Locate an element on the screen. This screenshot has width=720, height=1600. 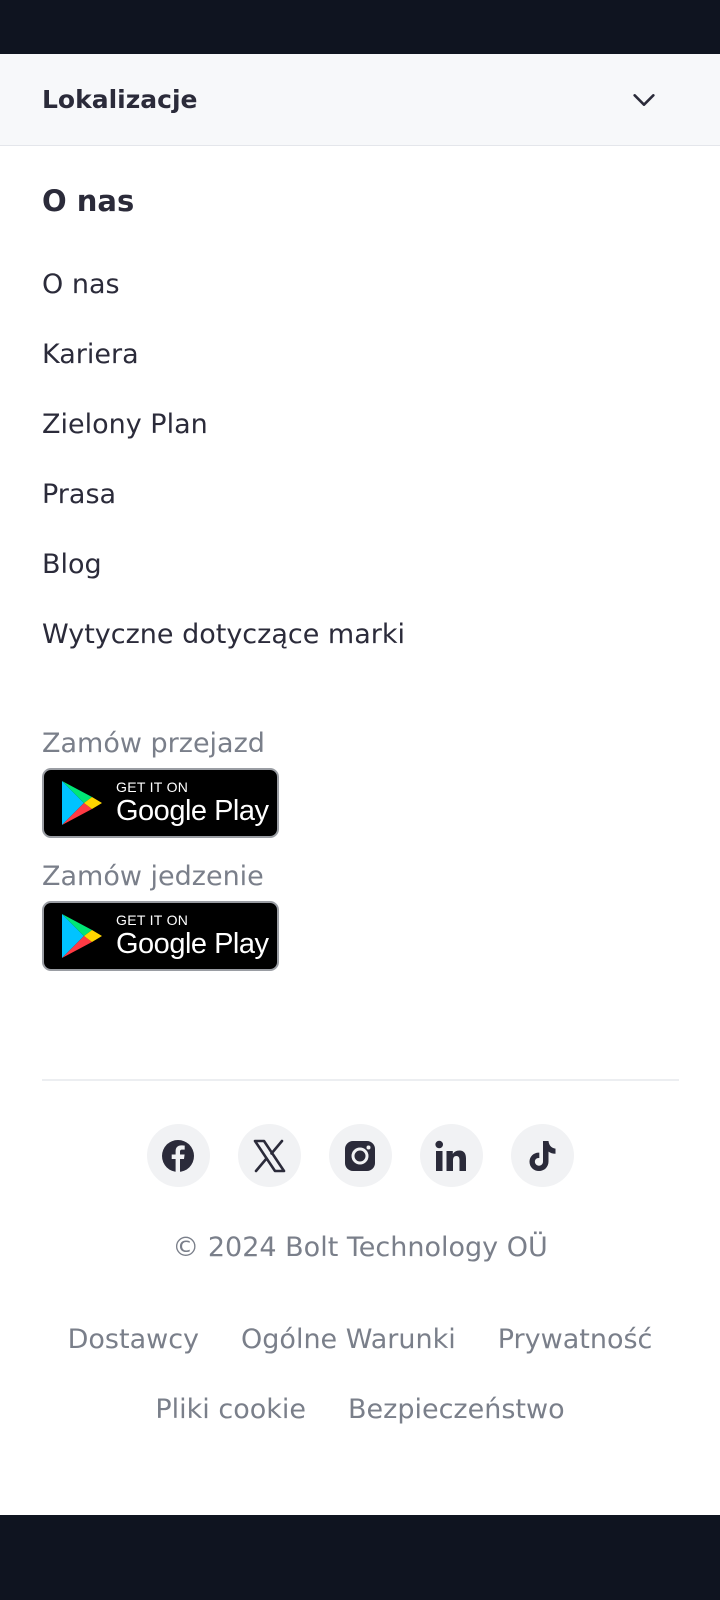
copyright-text: © 2024 Bolt Technology OÜ is located at coordinates (360, 1247).